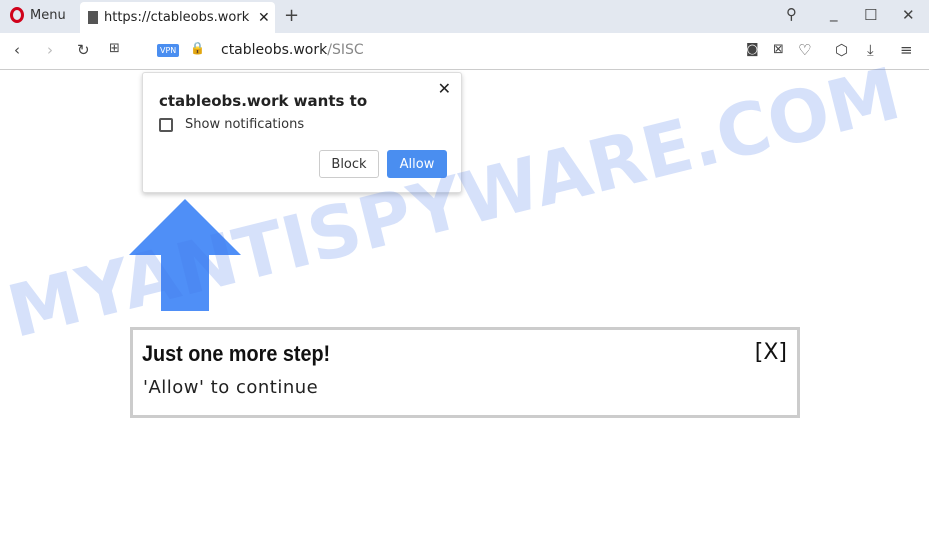 The image size is (929, 535). What do you see at coordinates (771, 352) in the screenshot?
I see `message-close-button: [X]` at bounding box center [771, 352].